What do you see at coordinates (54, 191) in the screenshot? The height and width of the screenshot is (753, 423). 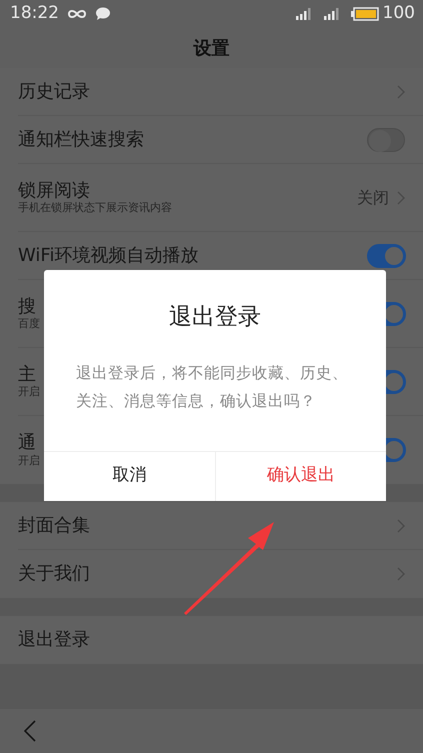 I see `row-label: 锁屏阅读` at bounding box center [54, 191].